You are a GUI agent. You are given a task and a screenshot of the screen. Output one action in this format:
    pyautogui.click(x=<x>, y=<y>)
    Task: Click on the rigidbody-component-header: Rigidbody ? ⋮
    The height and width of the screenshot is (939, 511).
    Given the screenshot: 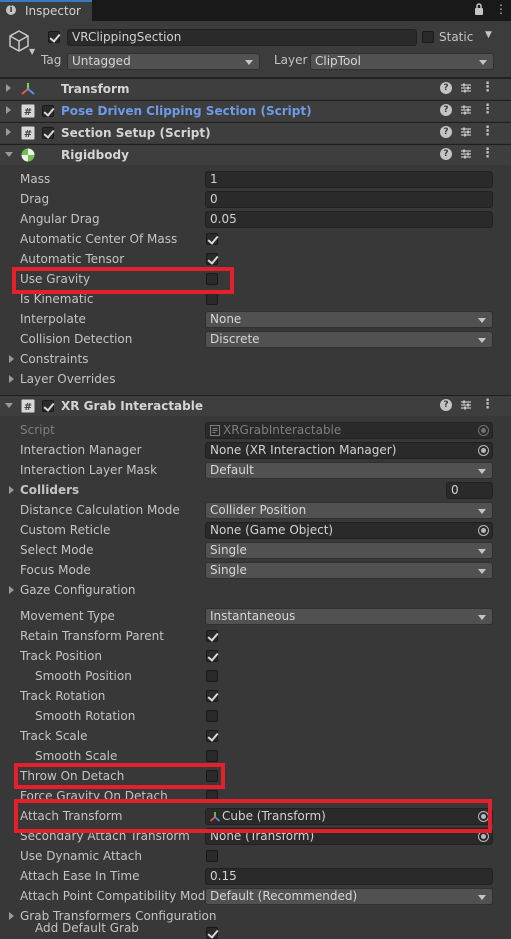 What is the action you would take?
    pyautogui.click(x=255, y=154)
    